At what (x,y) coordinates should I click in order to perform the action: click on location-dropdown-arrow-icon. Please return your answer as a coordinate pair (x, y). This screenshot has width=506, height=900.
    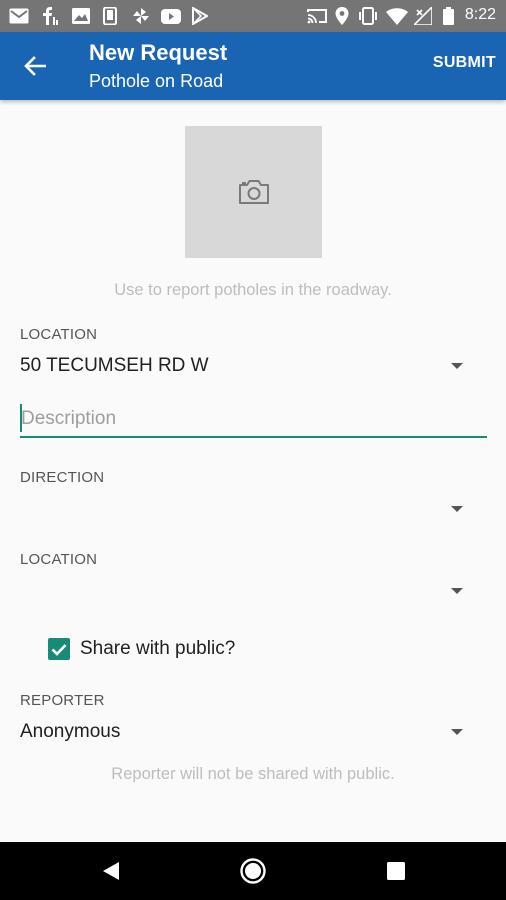
    Looking at the image, I should click on (457, 366).